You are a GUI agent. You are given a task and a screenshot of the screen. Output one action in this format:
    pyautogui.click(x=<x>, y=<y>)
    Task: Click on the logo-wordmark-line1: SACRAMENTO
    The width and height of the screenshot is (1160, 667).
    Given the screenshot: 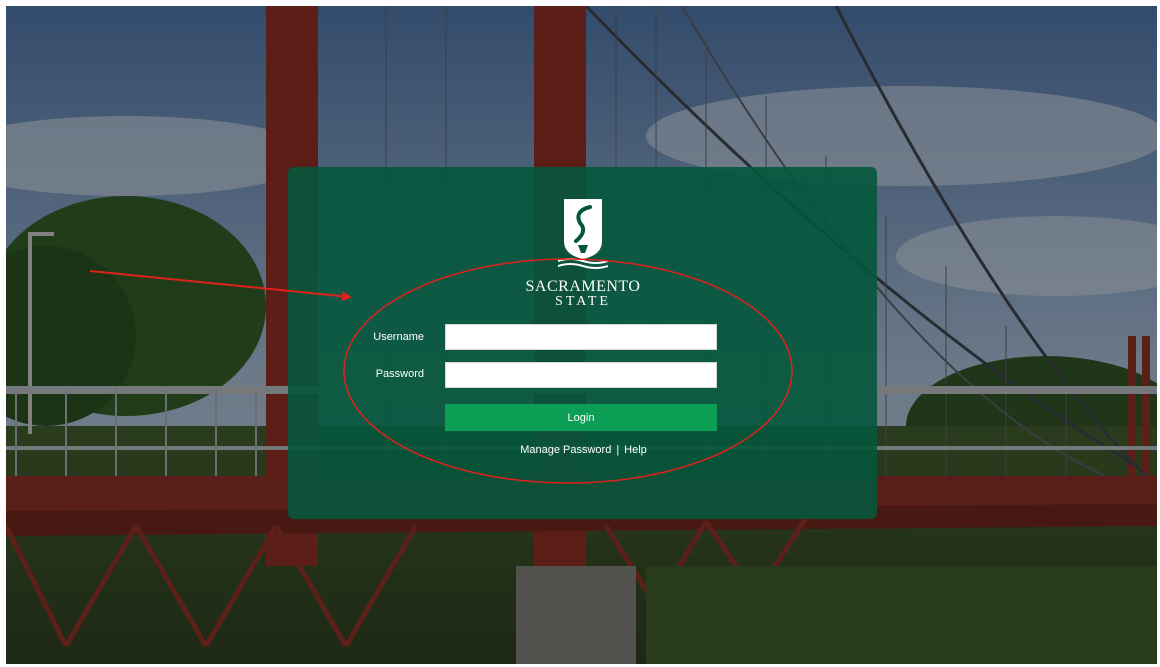 What is the action you would take?
    pyautogui.click(x=583, y=286)
    